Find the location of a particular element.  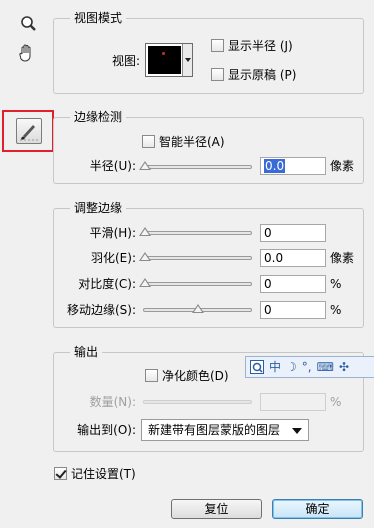

shift-edge-label: 移动边缘(S): is located at coordinates (101, 310).